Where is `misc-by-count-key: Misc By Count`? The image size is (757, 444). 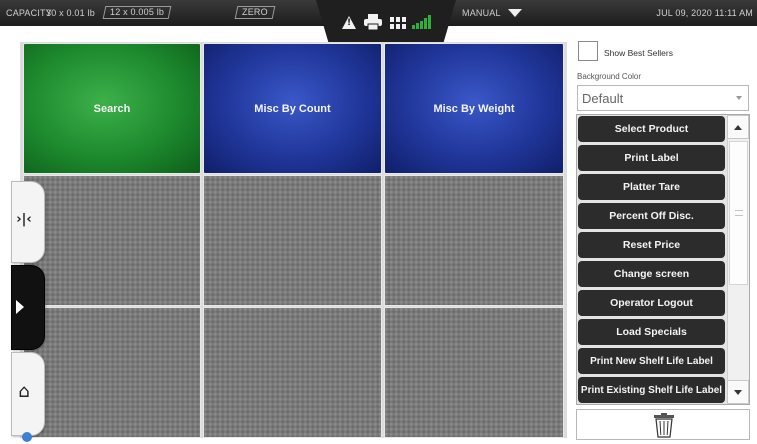 misc-by-count-key: Misc By Count is located at coordinates (292, 108).